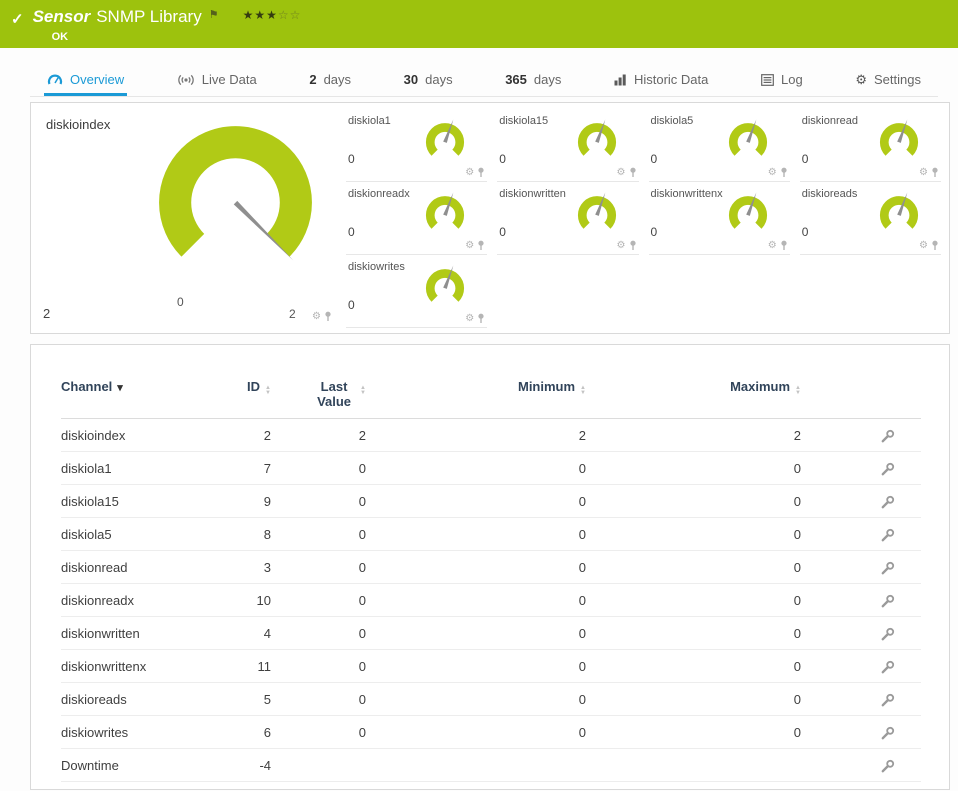 This screenshot has height=791, width=958. Describe the element at coordinates (417, 218) in the screenshot. I see `gauge-diskionreadx: diskionreadx 0 ⚙` at that location.